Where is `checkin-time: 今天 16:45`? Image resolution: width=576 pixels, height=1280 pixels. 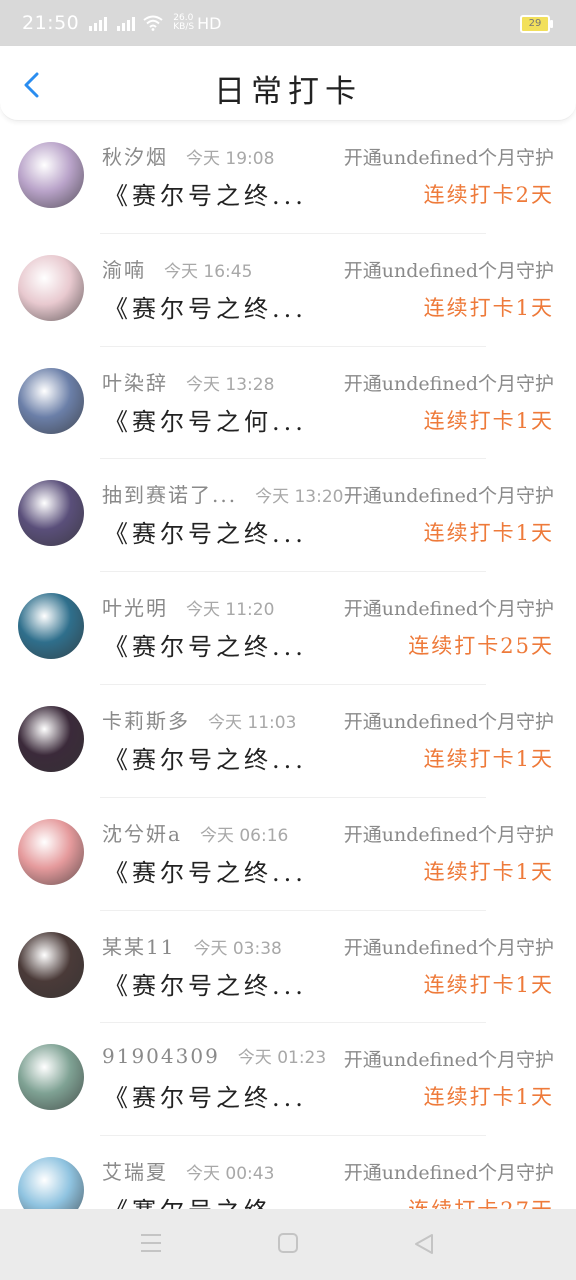 checkin-time: 今天 16:45 is located at coordinates (208, 271).